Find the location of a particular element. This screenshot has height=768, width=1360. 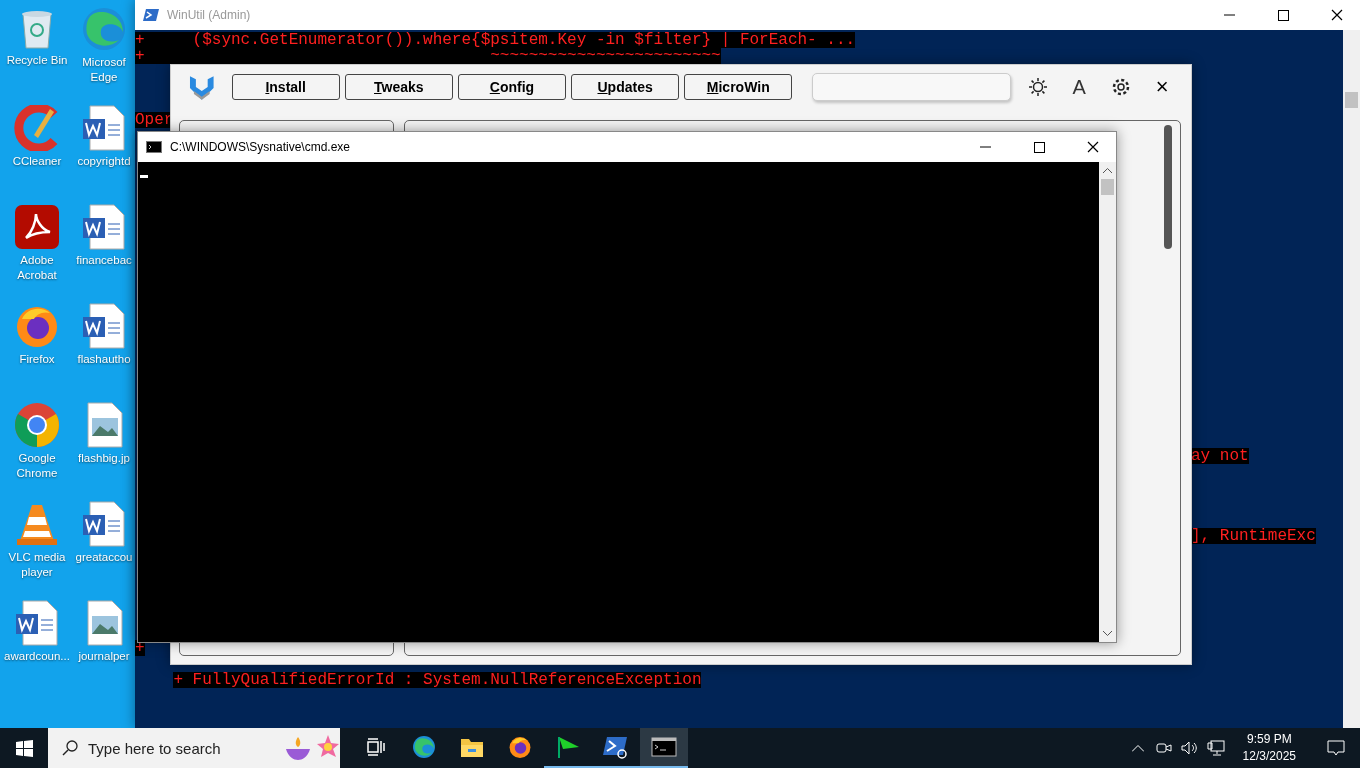

firefox-icon is located at coordinates (520, 747).